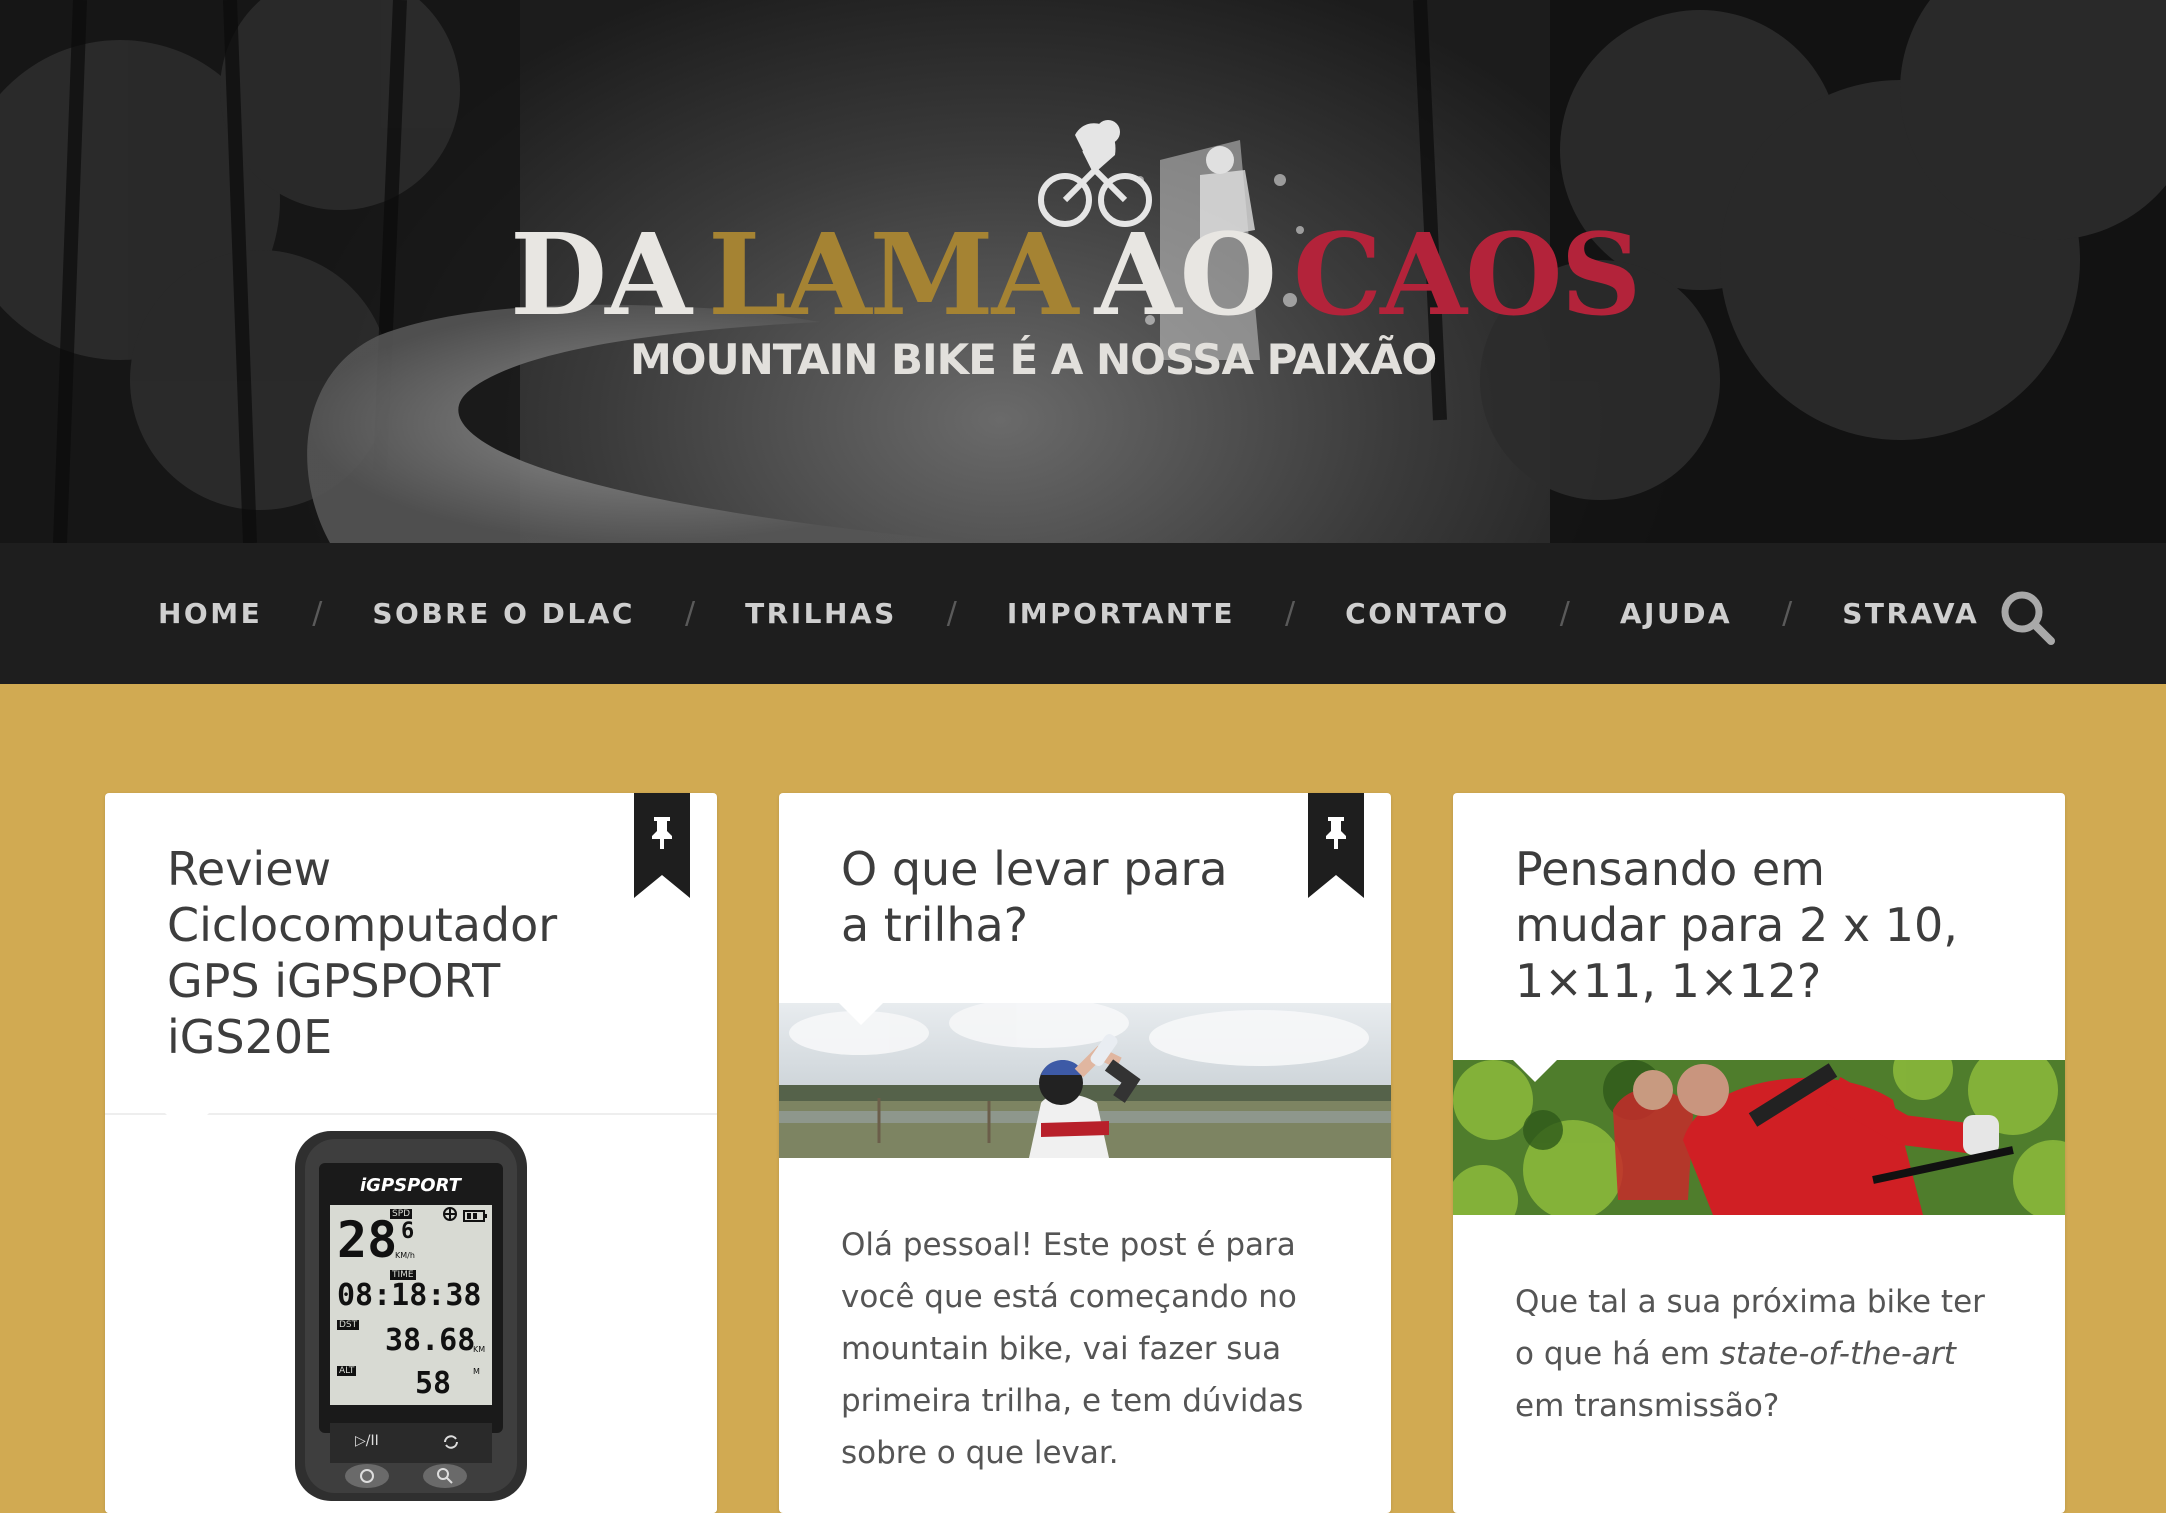 The height and width of the screenshot is (1513, 2166). Describe the element at coordinates (476, 1371) in the screenshot. I see `gps-altitude-unit: M` at that location.